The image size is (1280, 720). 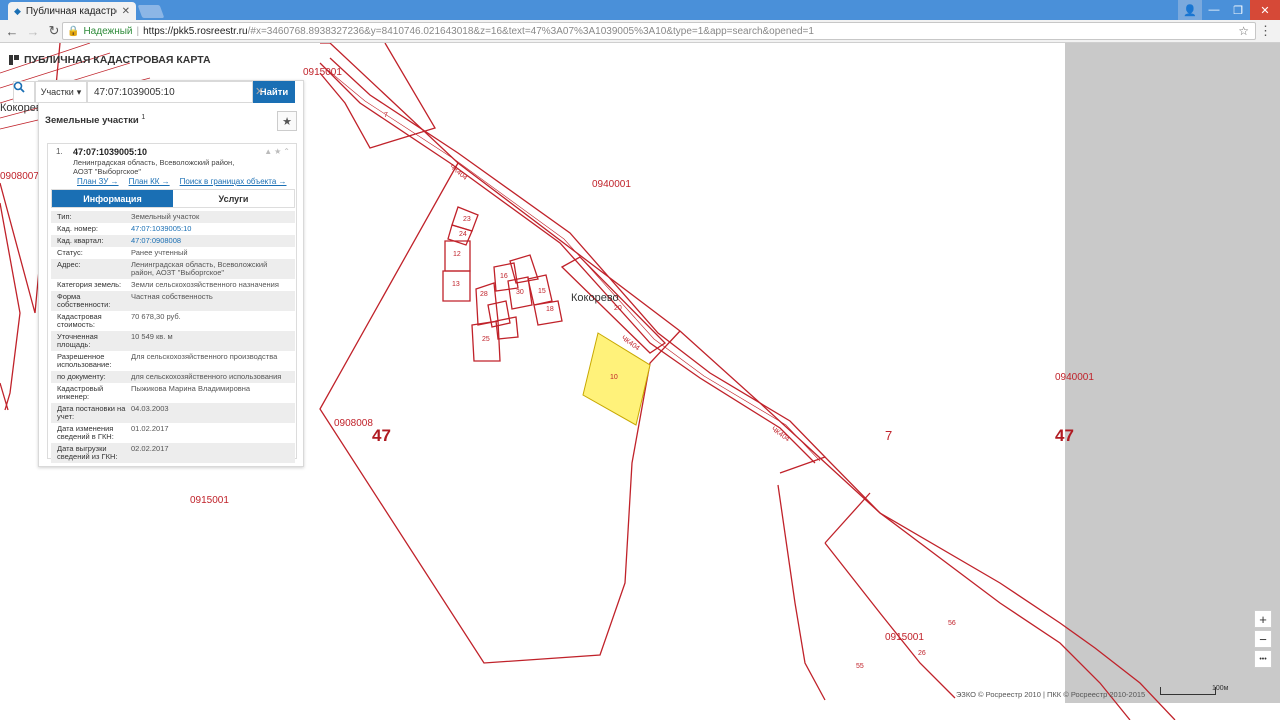 I want to click on property-key: Форма собственности:, so click(x=84, y=300).